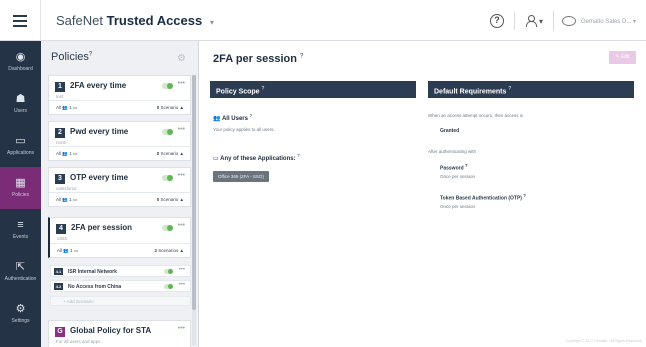 This screenshot has height=347, width=646. What do you see at coordinates (78, 341) in the screenshot?
I see `policy-description: For all users and apps` at bounding box center [78, 341].